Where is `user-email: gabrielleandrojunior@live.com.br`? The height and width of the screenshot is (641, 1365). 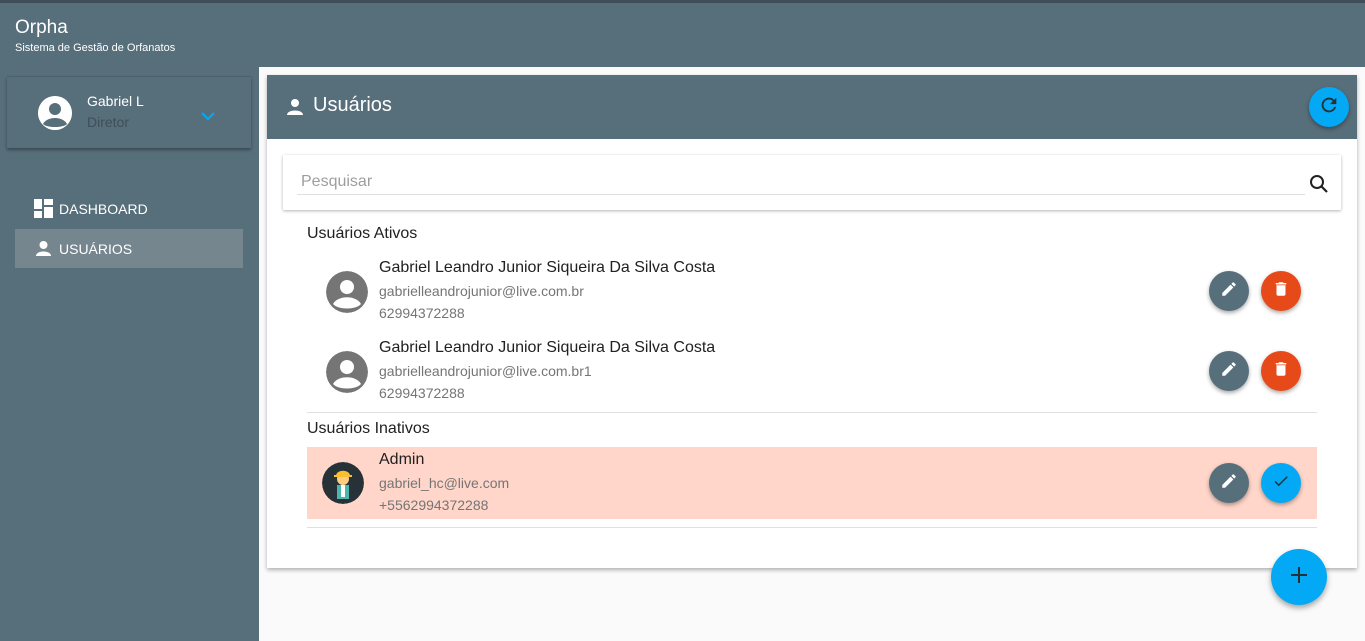 user-email: gabrielleandrojunior@live.com.br is located at coordinates (481, 291).